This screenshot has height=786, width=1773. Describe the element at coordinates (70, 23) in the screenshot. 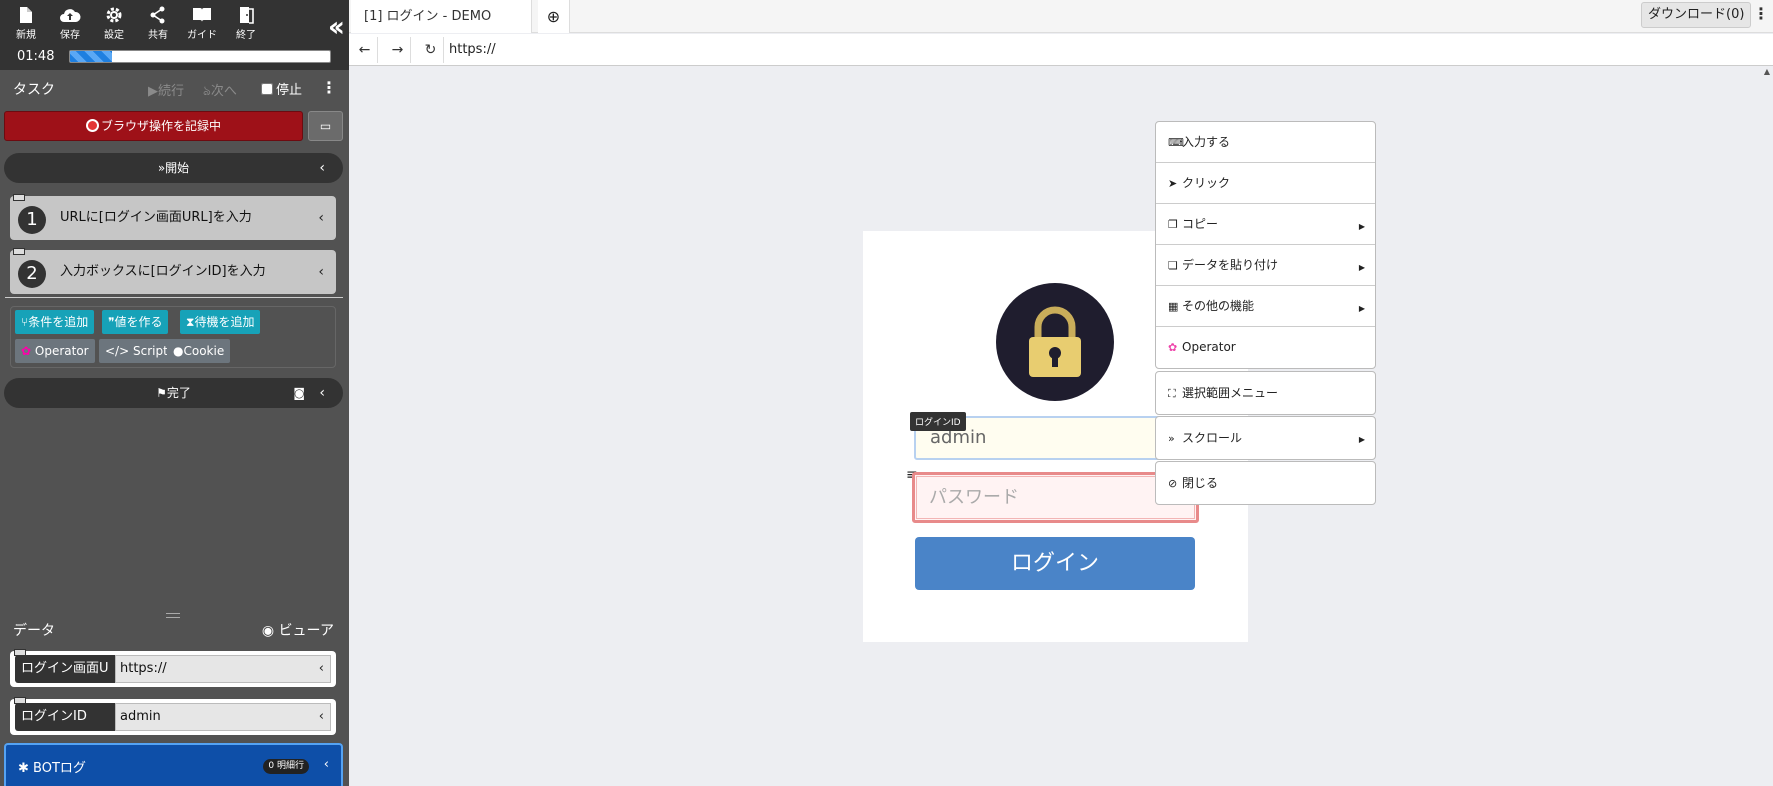

I see `save-button: 保存` at that location.